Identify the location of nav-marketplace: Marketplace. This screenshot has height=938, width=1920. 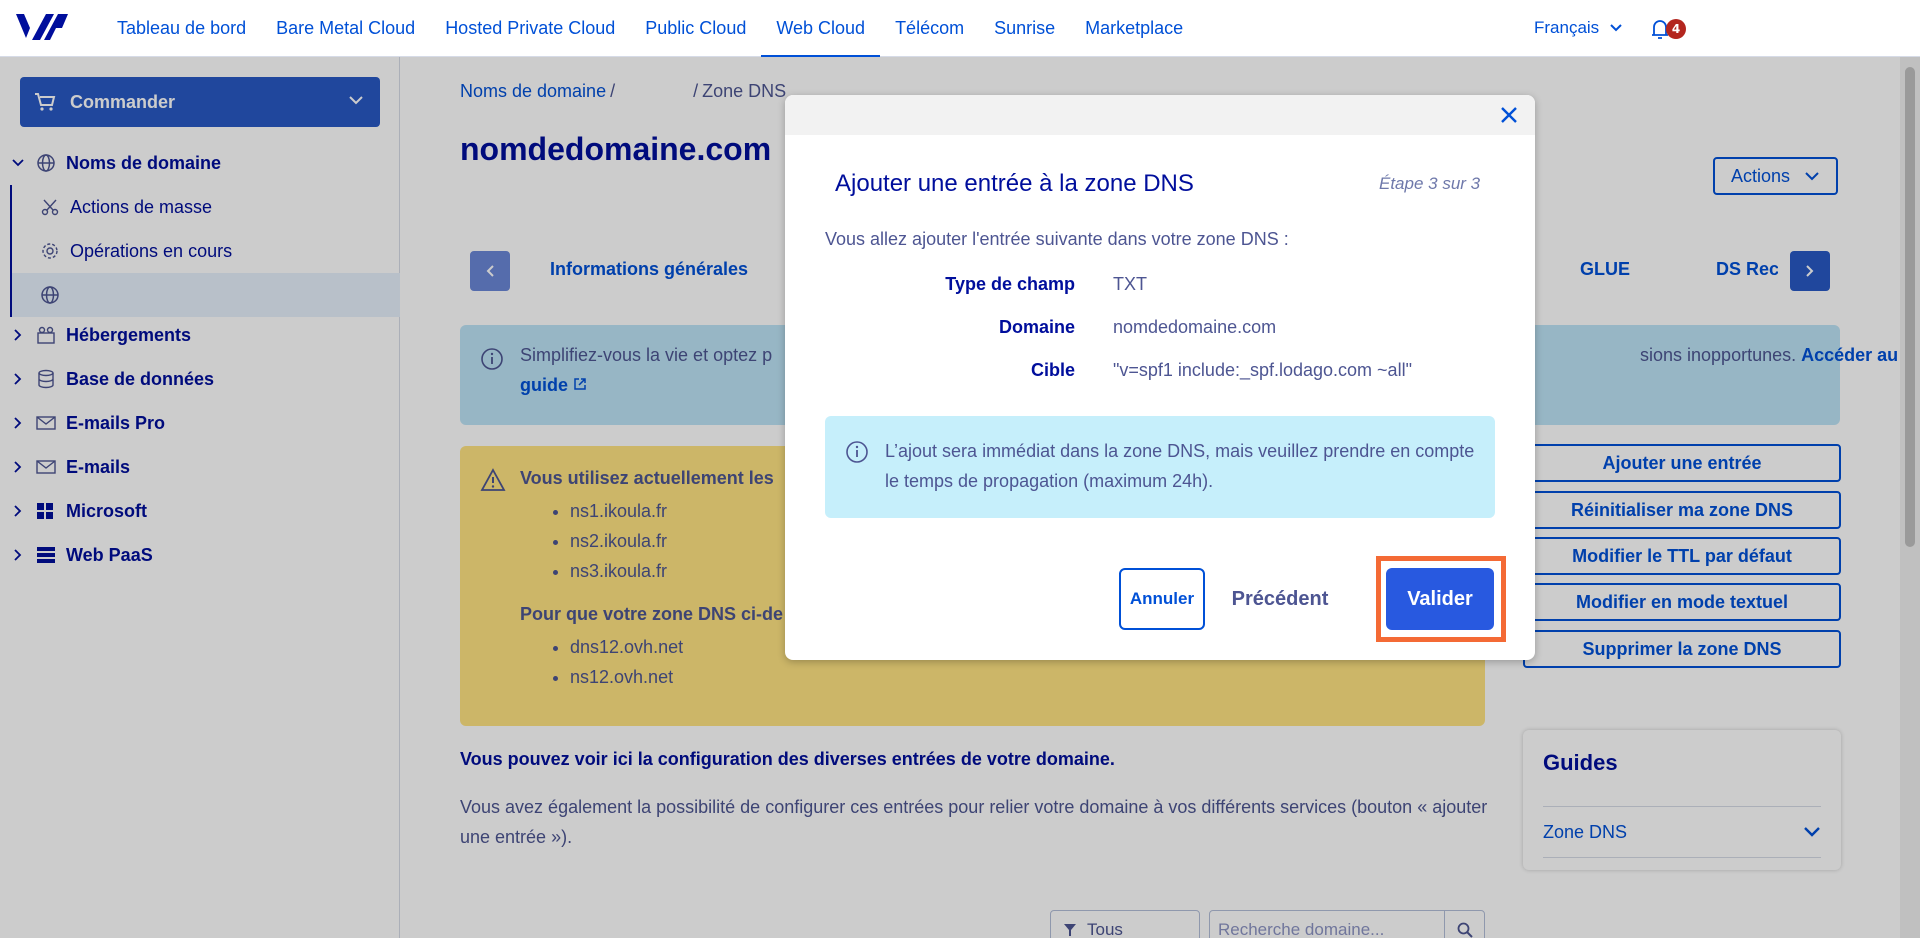
(1134, 28).